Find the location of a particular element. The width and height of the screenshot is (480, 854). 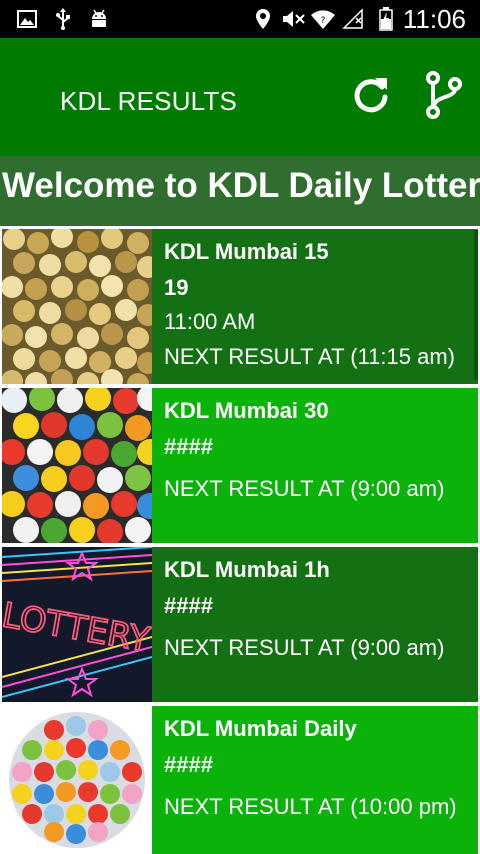

scrollbar is located at coordinates (476, 305).